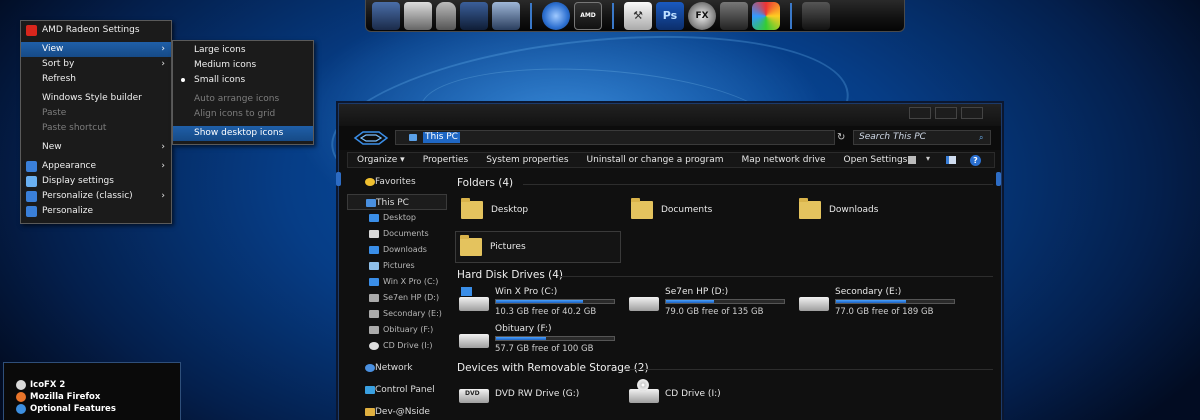 This screenshot has width=1200, height=420. What do you see at coordinates (96, 49) in the screenshot?
I see `menu-item-view: View ›` at bounding box center [96, 49].